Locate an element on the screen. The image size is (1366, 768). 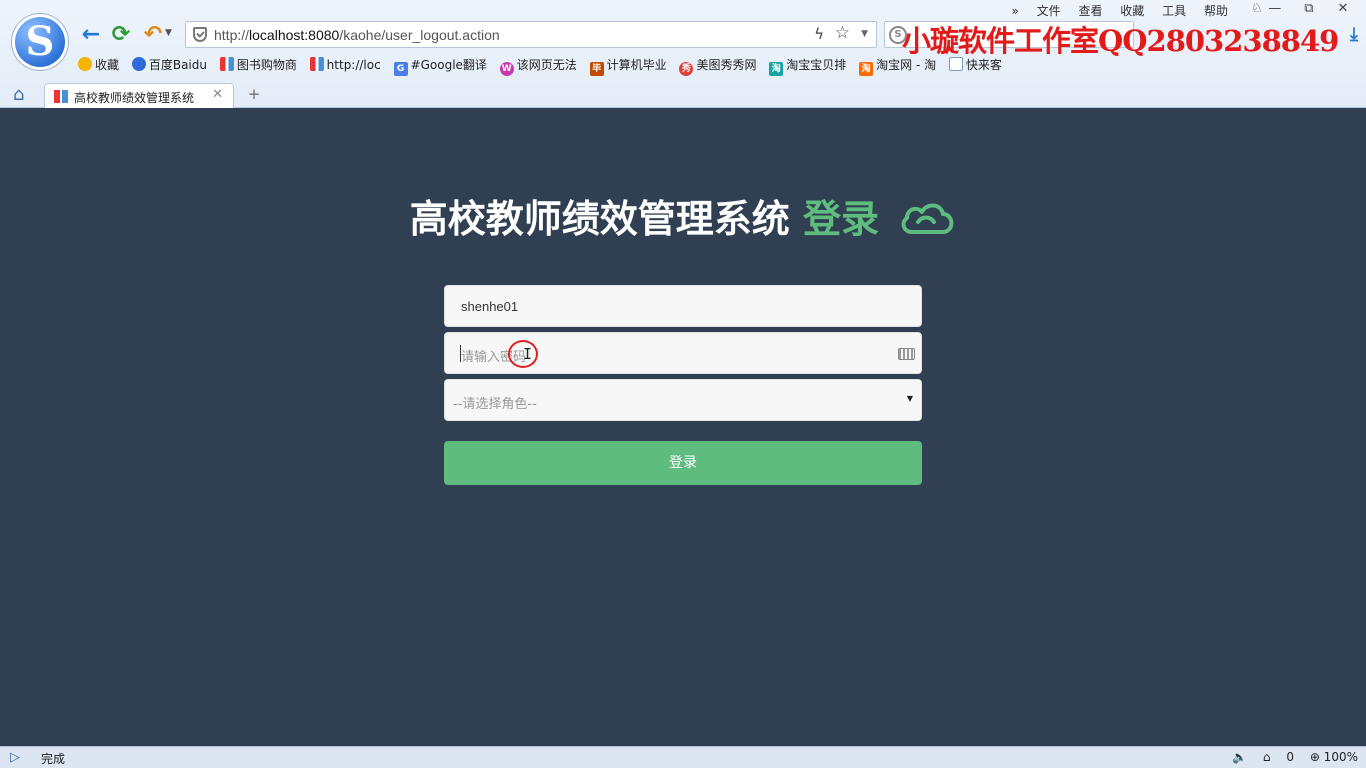
new-tab-button: + is located at coordinates (254, 94).